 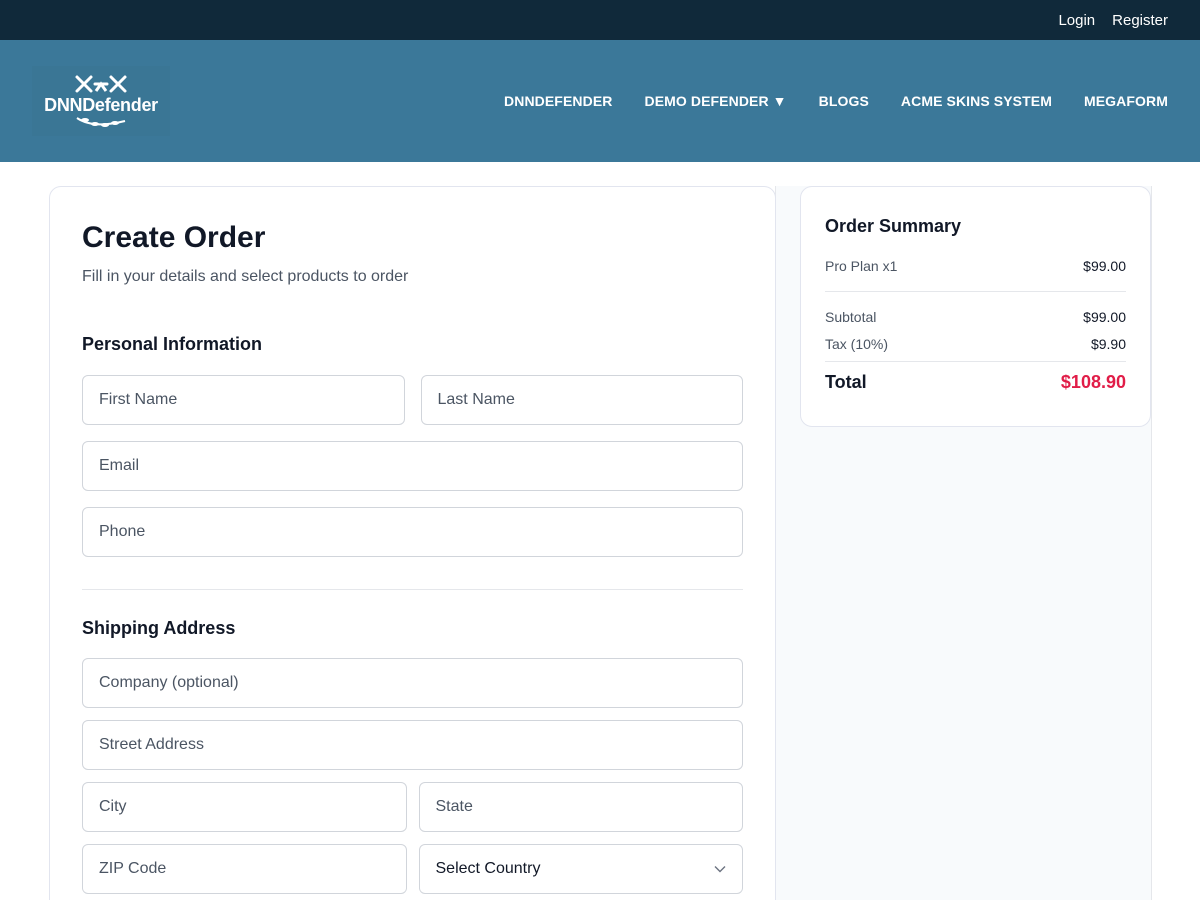 What do you see at coordinates (975, 317) in the screenshot?
I see `subtotal-row: Subtotal $99.00` at bounding box center [975, 317].